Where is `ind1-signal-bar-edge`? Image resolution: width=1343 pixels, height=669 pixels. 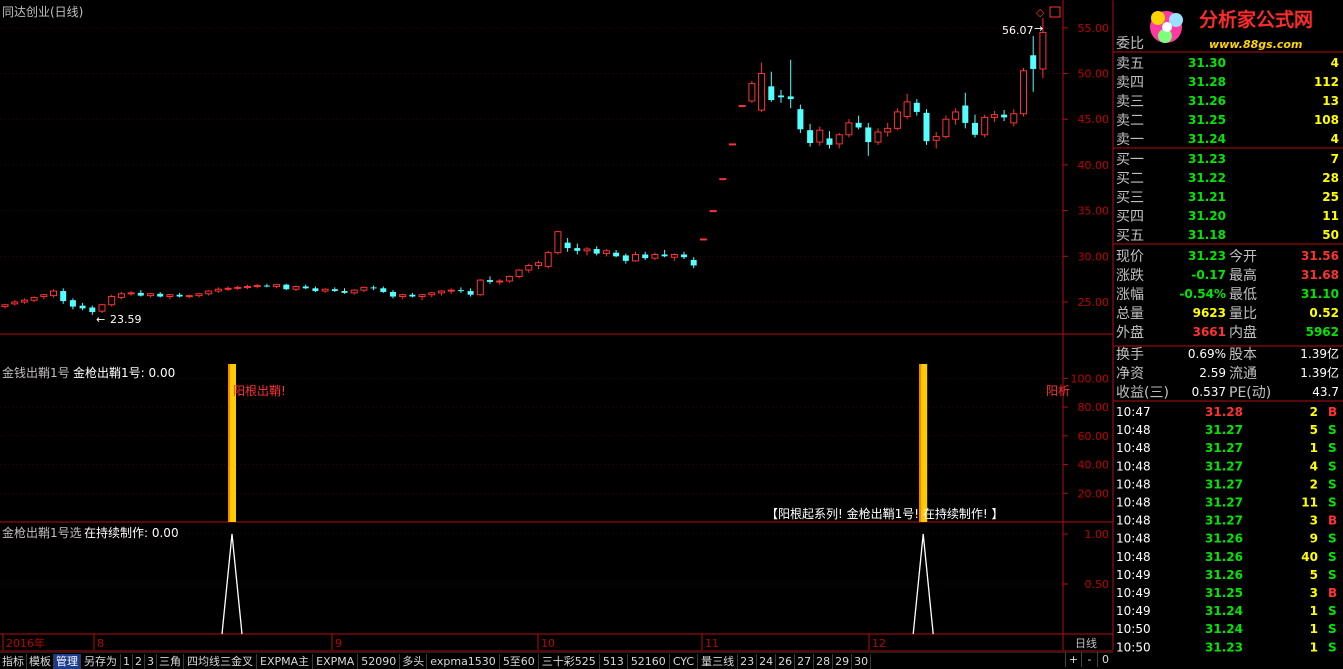
ind1-signal-bar-edge is located at coordinates (920, 443).